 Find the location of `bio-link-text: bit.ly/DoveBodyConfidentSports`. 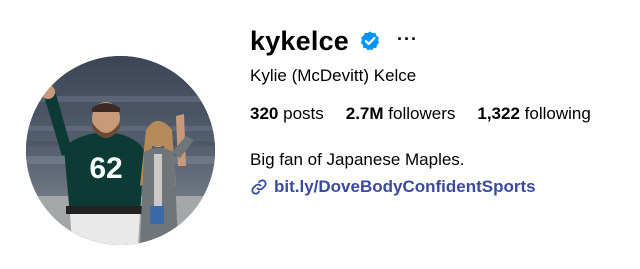

bio-link-text: bit.ly/DoveBodyConfidentSports is located at coordinates (405, 187).